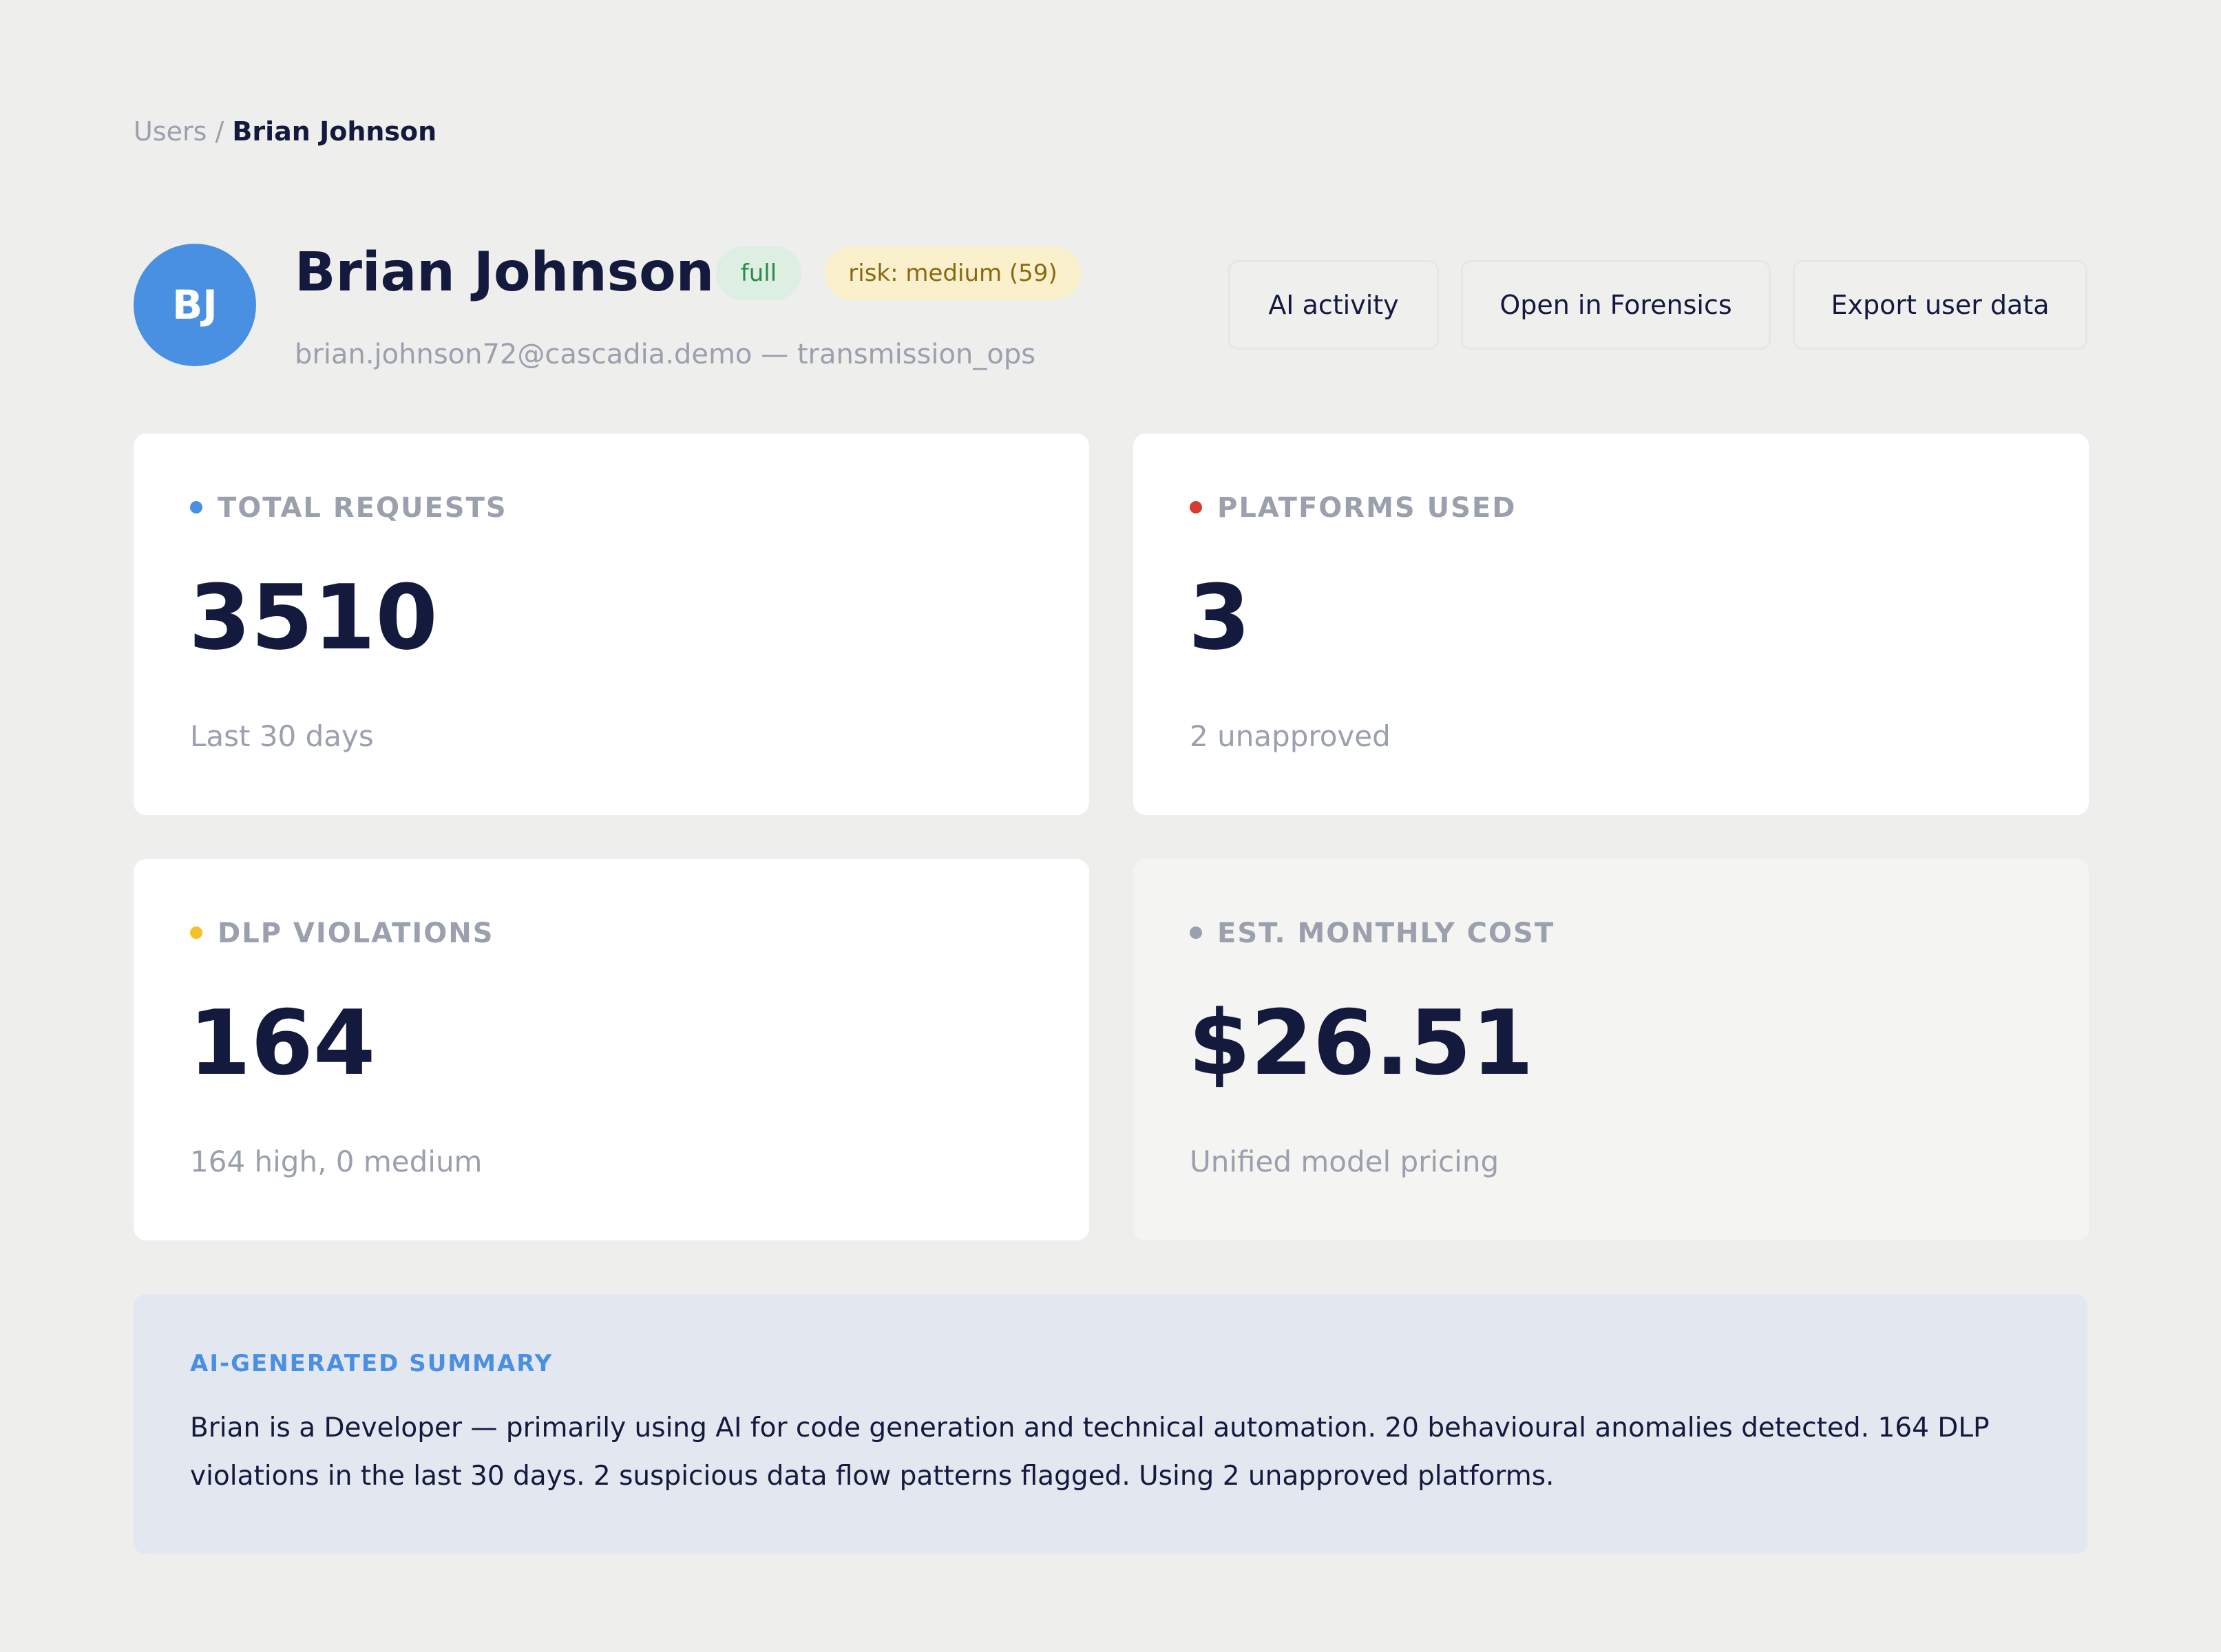 The width and height of the screenshot is (2221, 1652). What do you see at coordinates (282, 736) in the screenshot?
I see `stat-subtext: Last 30 days` at bounding box center [282, 736].